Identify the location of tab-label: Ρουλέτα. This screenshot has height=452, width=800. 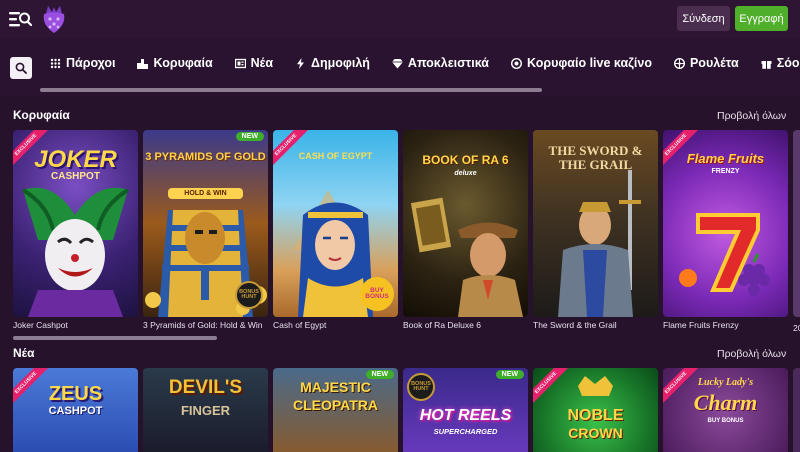
(714, 63).